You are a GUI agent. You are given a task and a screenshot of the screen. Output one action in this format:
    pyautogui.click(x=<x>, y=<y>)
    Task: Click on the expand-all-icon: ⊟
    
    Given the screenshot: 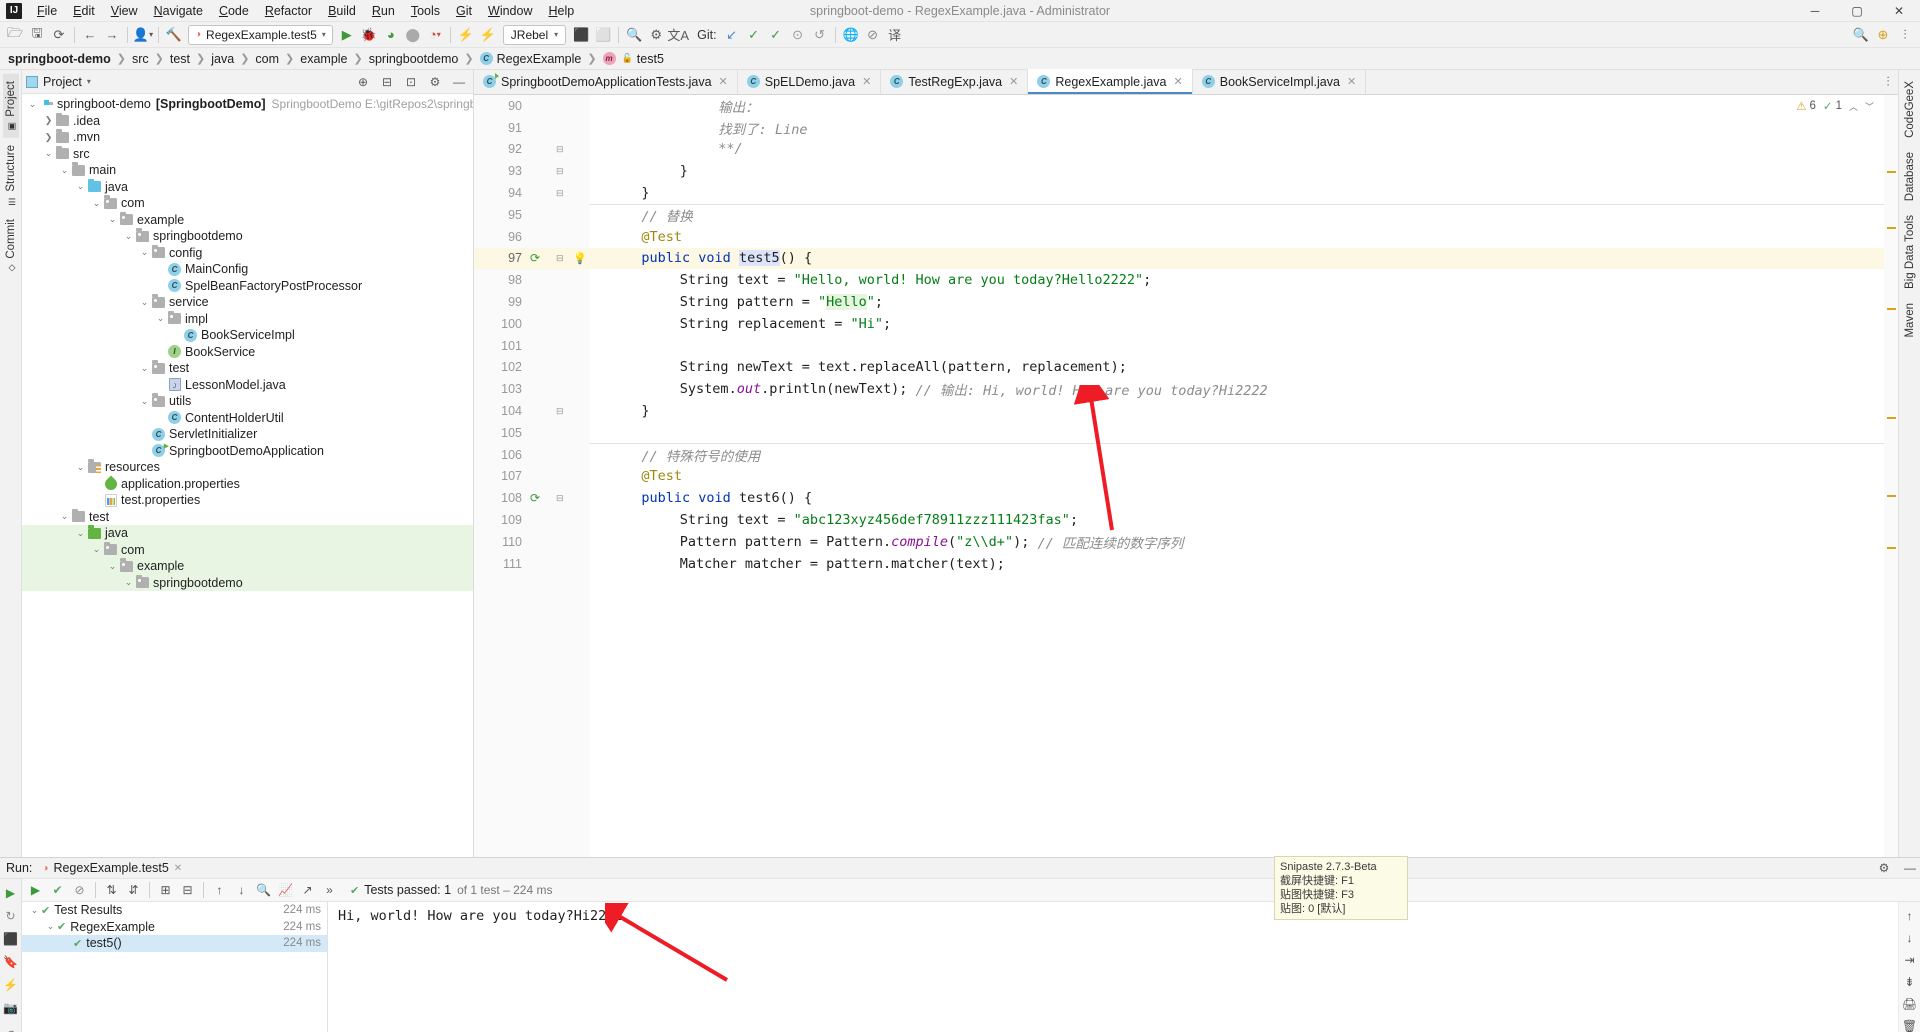 What is the action you would take?
    pyautogui.click(x=387, y=82)
    